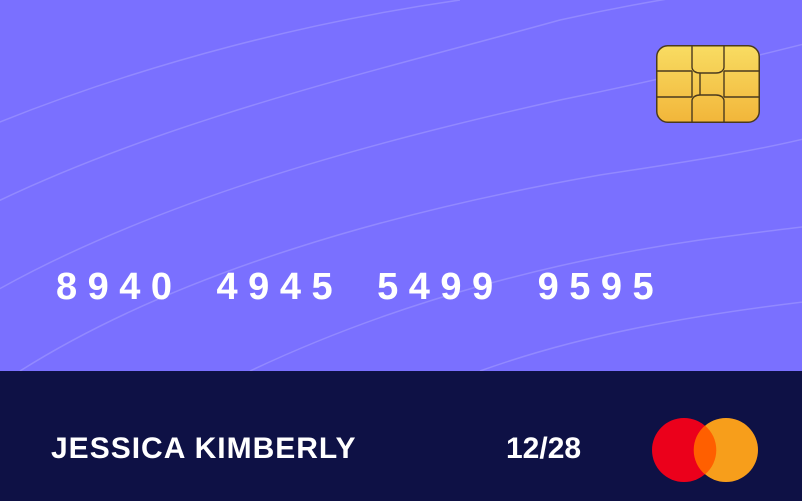 The image size is (802, 501). Describe the element at coordinates (544, 448) in the screenshot. I see `card-expiry-date: 12/28` at that location.